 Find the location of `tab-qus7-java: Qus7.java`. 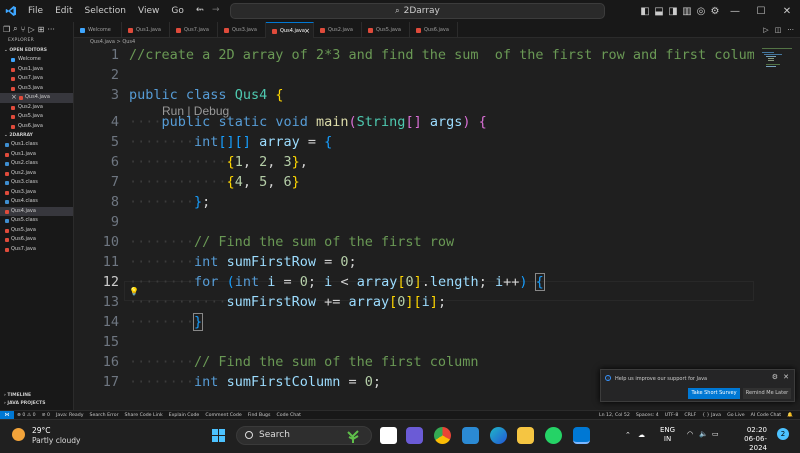

tab-qus7-java: Qus7.java is located at coordinates (194, 30).